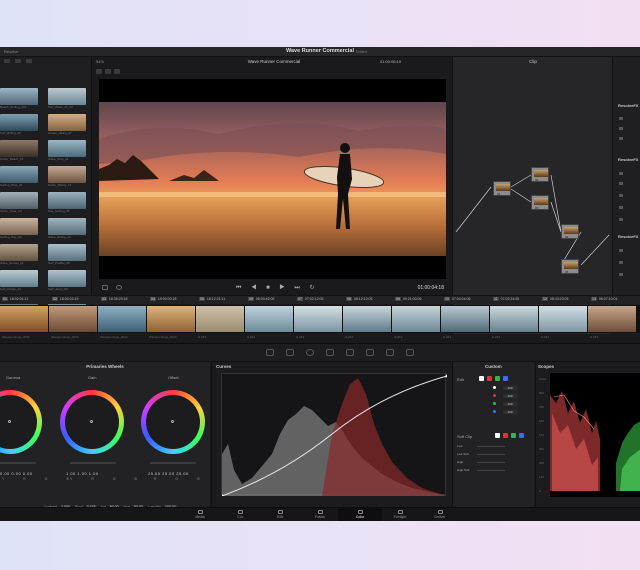  Describe the element at coordinates (19, 280) in the screenshot. I see `media-item: Surf_Ocean_11` at that location.